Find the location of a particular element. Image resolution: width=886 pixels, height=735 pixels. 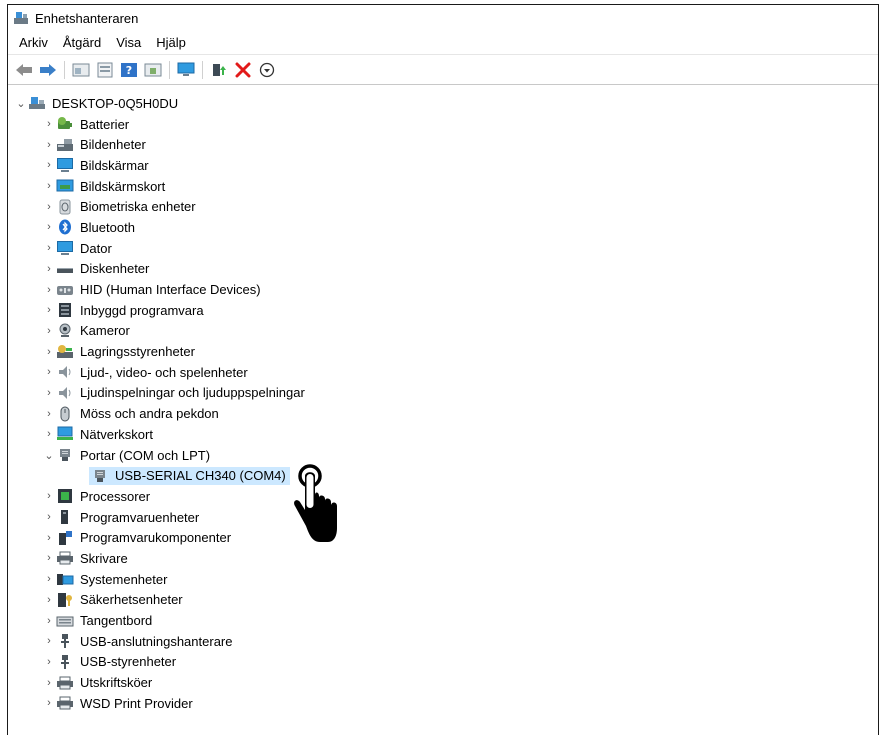

tree-item-usb-anslutning: › USB-anslutningshanterare is located at coordinates (443, 641).